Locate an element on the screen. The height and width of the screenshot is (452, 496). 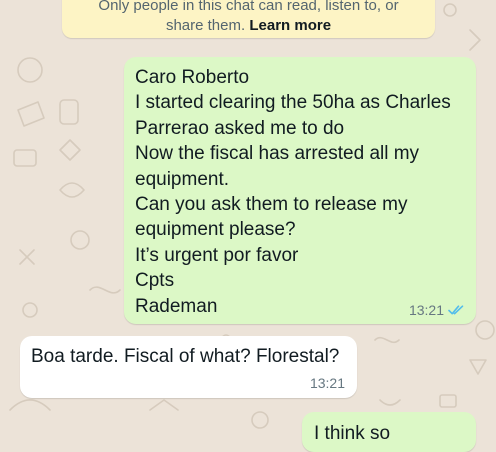
message-line: equipment please? is located at coordinates (215, 230).